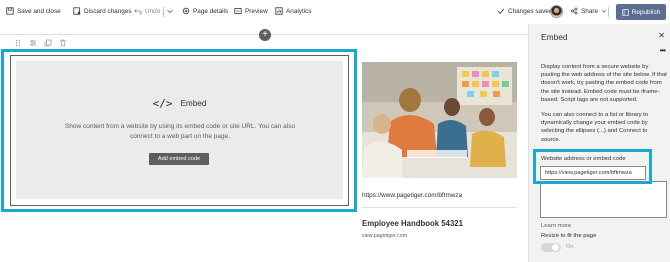 This screenshot has height=262, width=670. Describe the element at coordinates (186, 11) in the screenshot. I see `gear-icon` at that location.